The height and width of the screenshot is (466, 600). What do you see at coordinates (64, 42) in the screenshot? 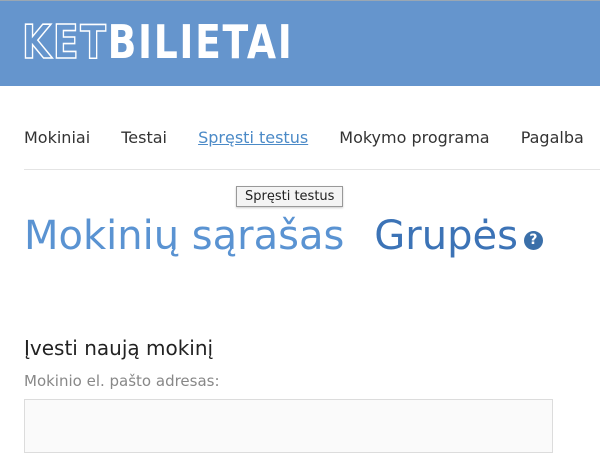
I see `logo-outline-text: KET` at bounding box center [64, 42].